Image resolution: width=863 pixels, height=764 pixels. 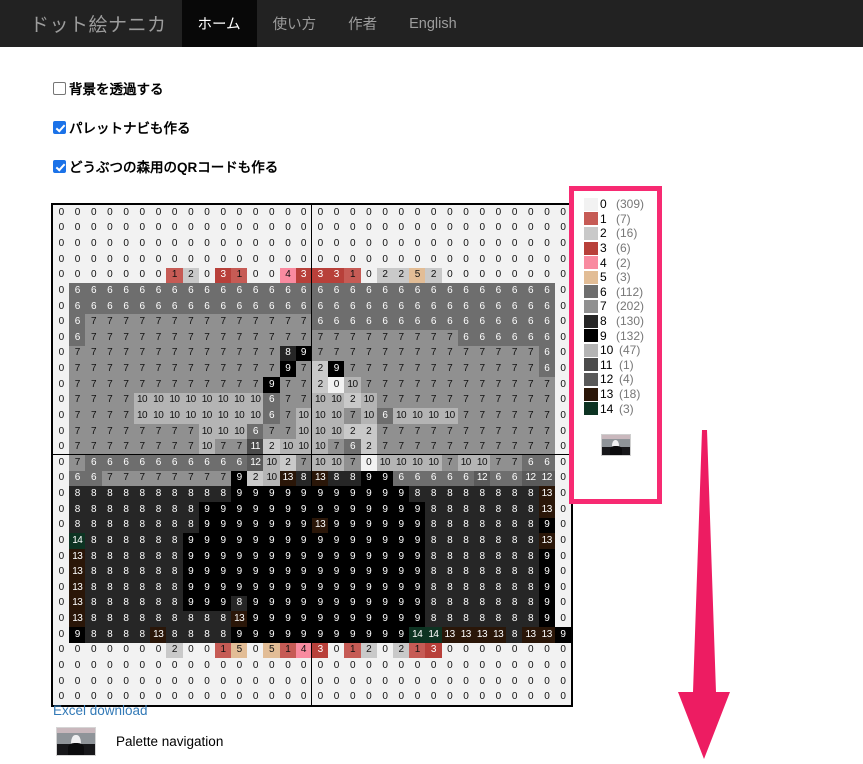 What do you see at coordinates (433, 23) in the screenshot?
I see `nav-item-english: English` at bounding box center [433, 23].